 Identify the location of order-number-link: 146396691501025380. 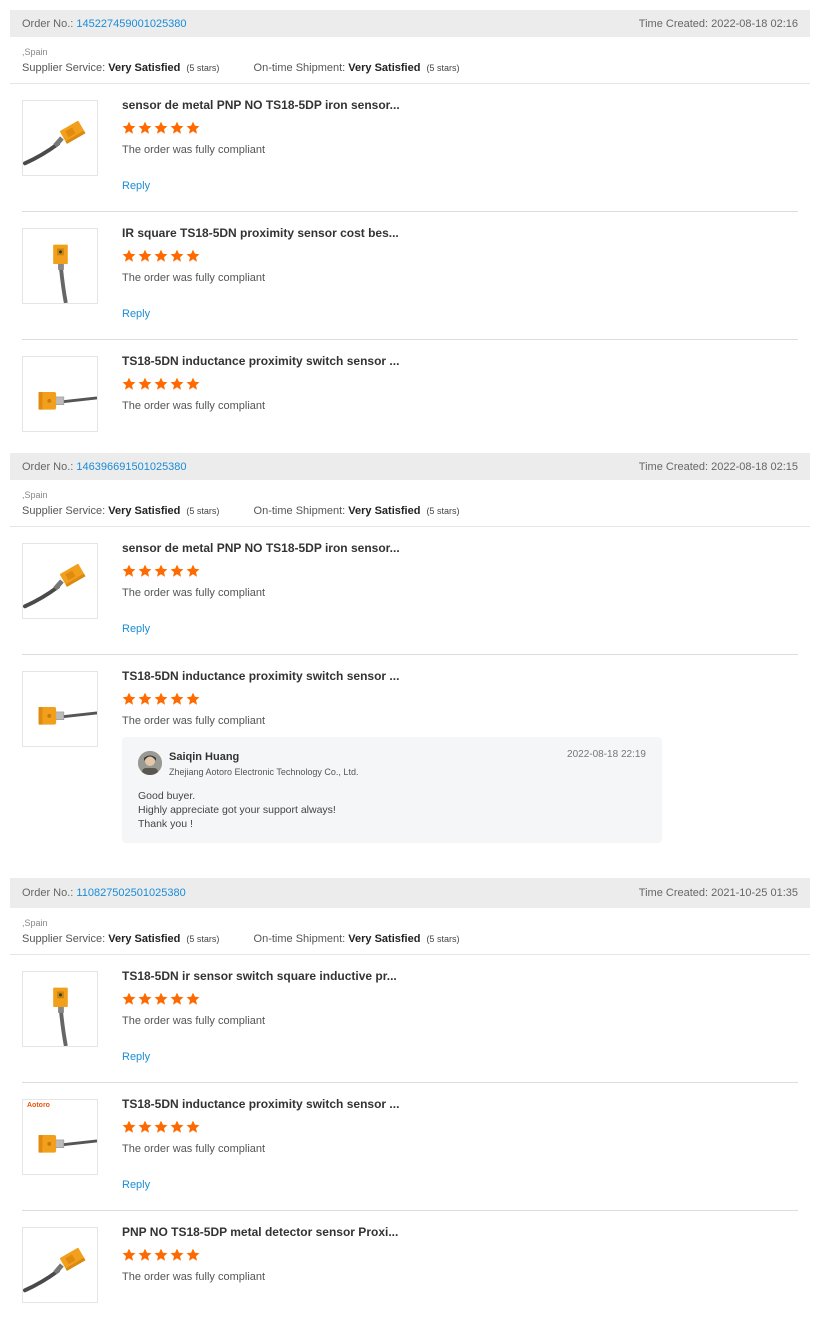
(131, 467).